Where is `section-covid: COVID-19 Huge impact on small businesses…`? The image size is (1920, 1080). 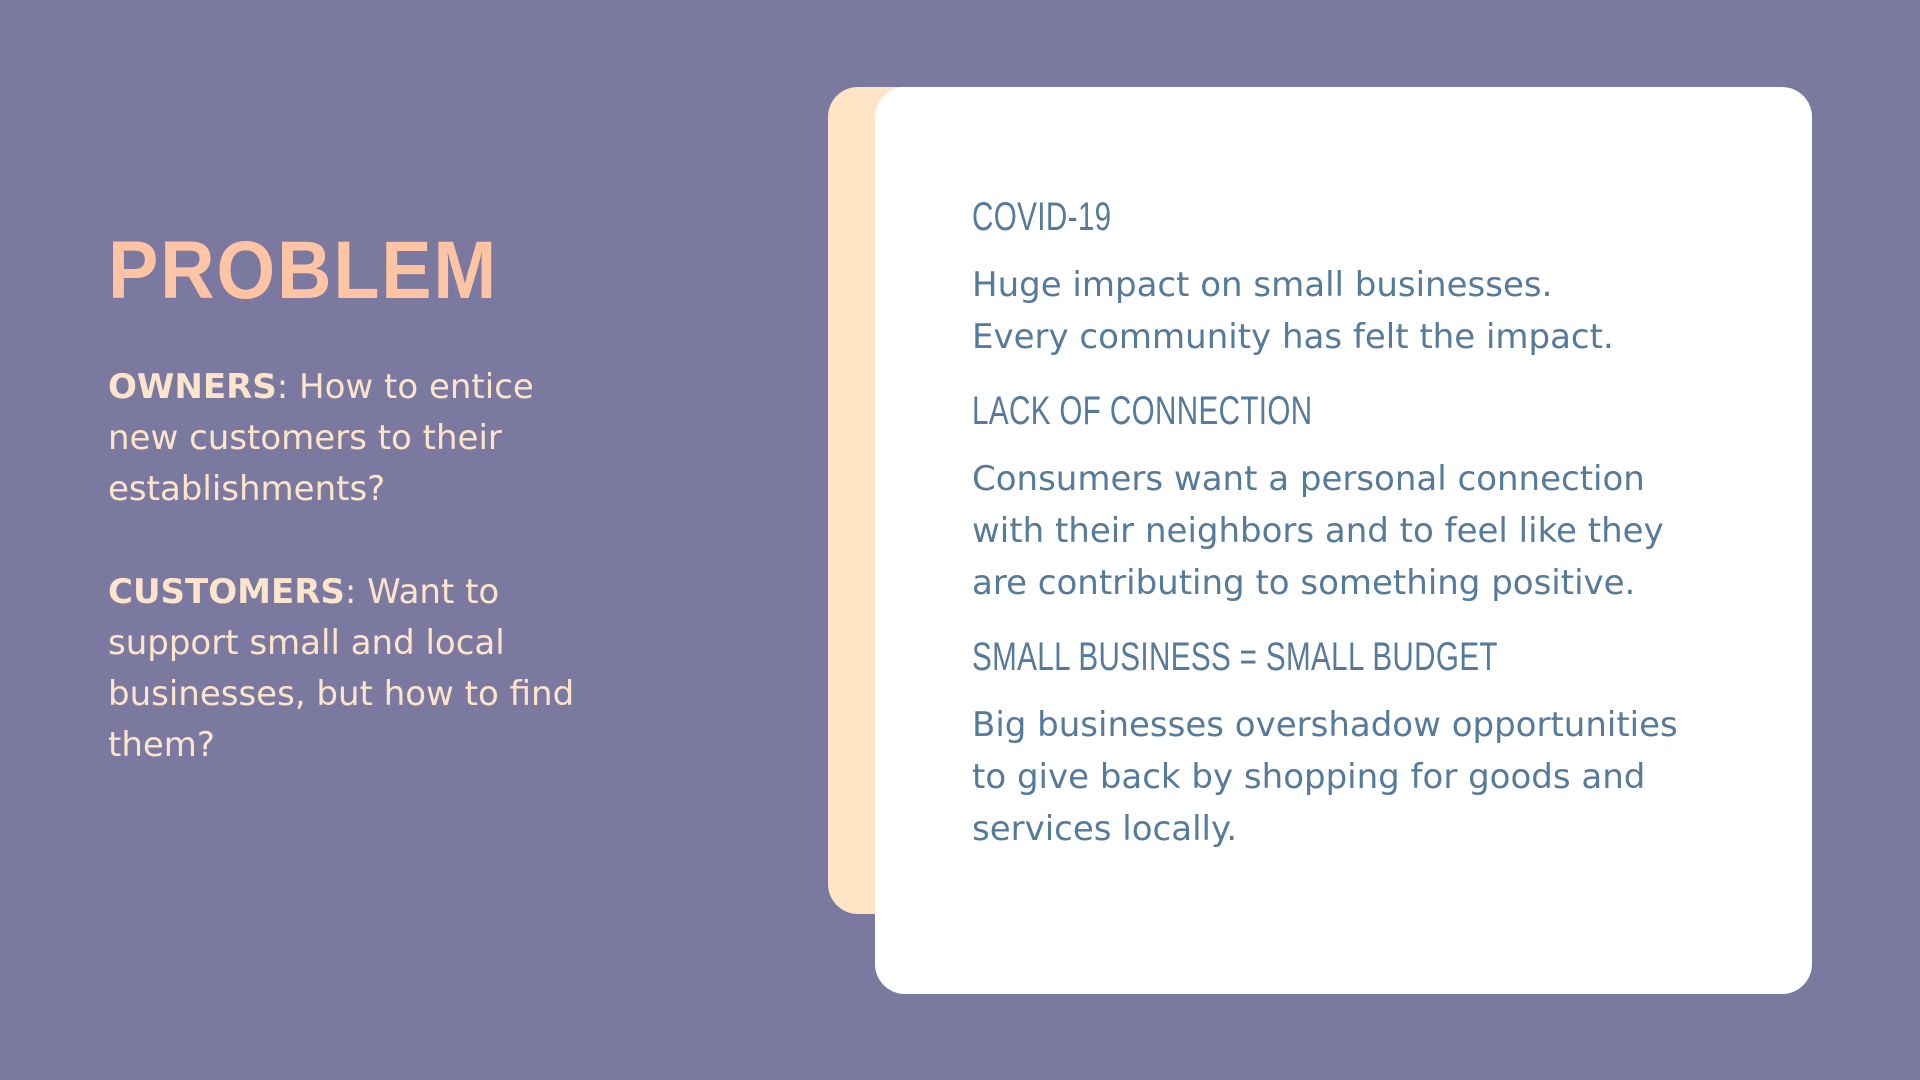 section-covid: COVID-19 Huge impact on small businesses… is located at coordinates (1362, 280).